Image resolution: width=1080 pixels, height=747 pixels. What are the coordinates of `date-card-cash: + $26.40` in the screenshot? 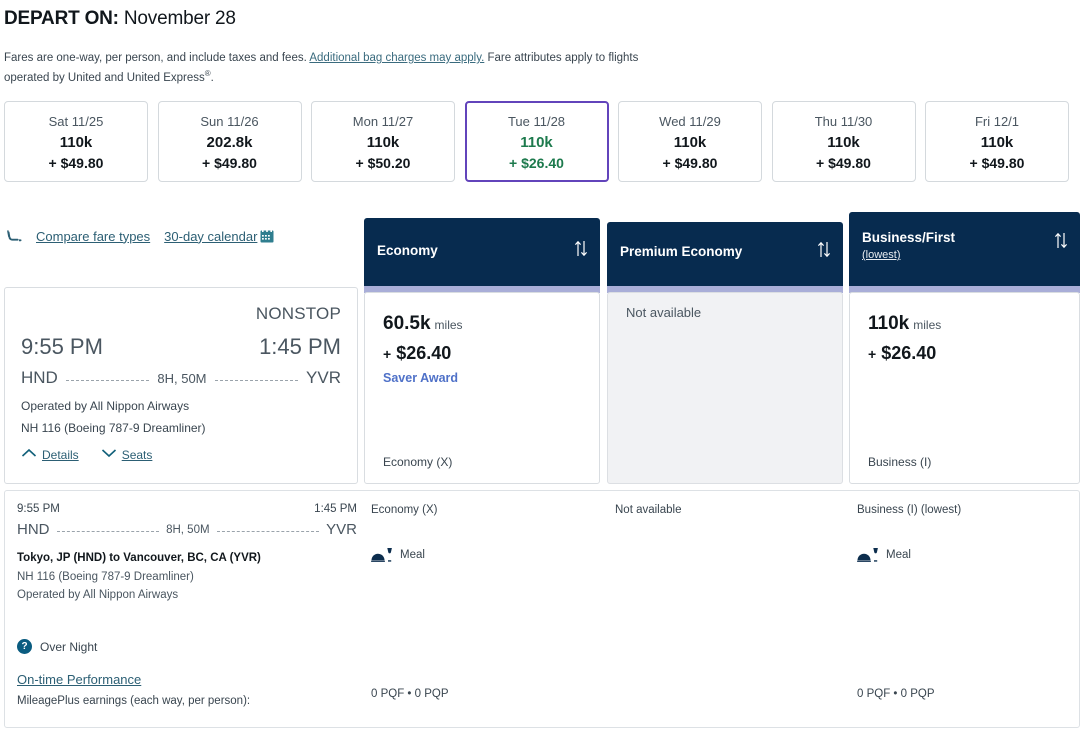 It's located at (536, 163).